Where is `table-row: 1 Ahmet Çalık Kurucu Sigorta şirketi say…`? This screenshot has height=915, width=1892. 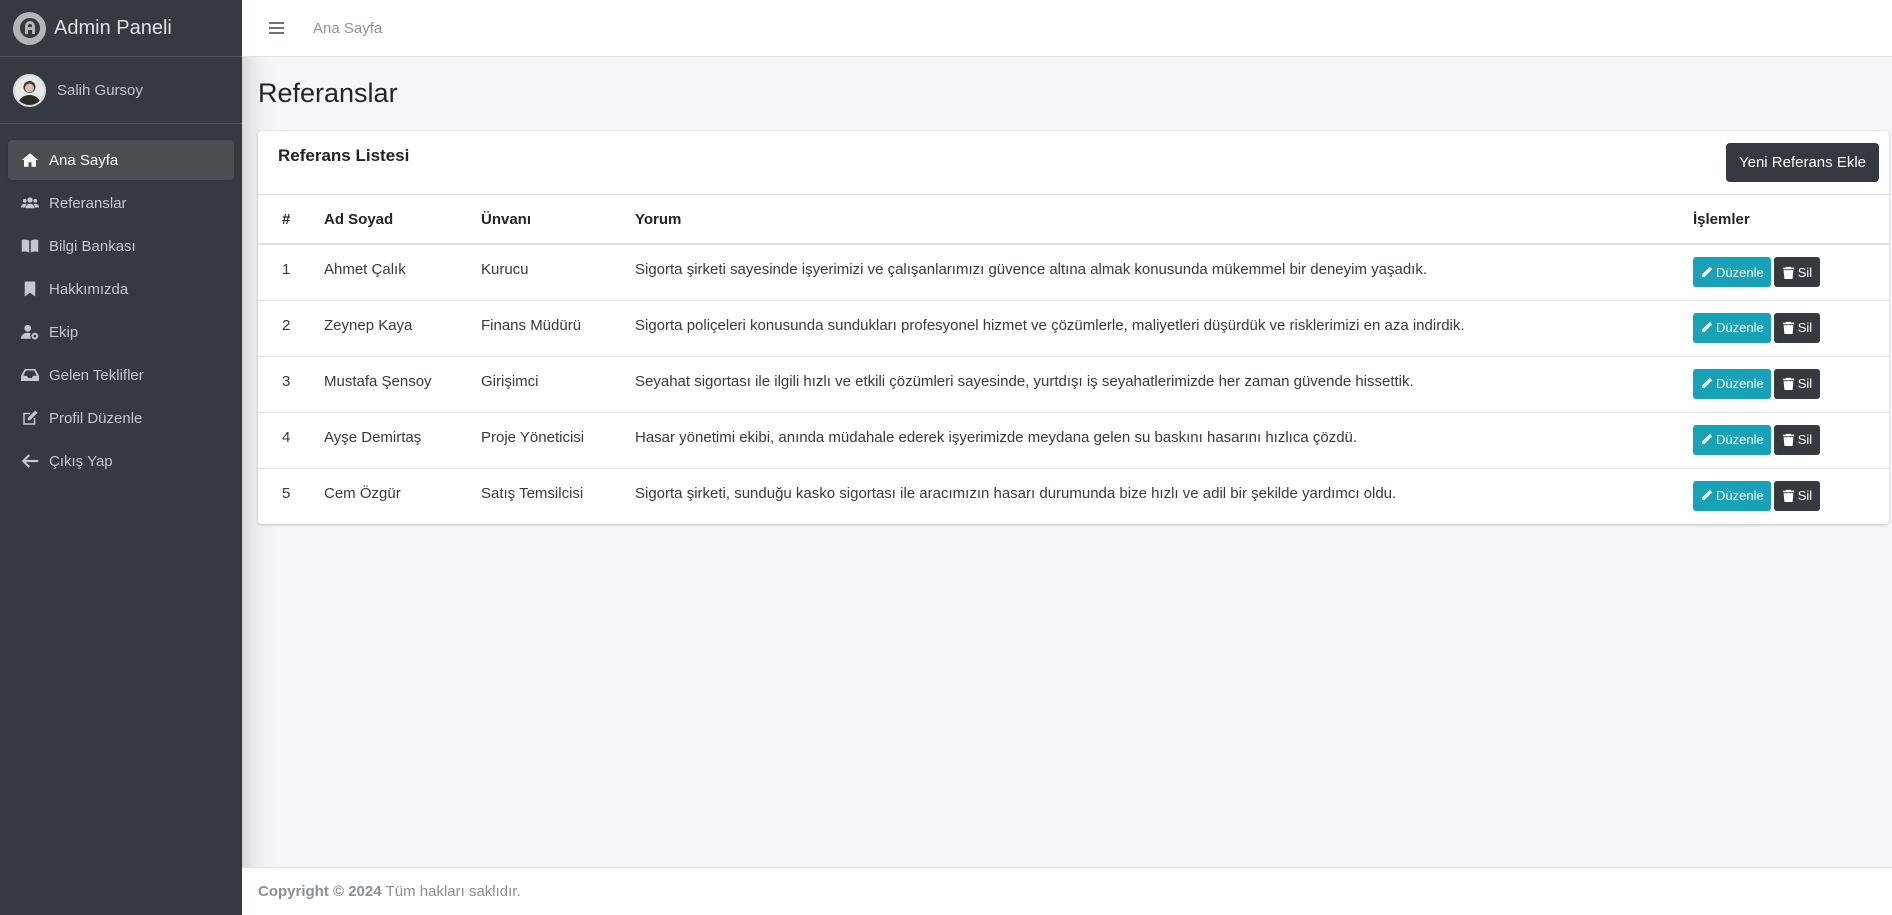 table-row: 1 Ahmet Çalık Kurucu Sigorta şirketi say… is located at coordinates (1073, 272).